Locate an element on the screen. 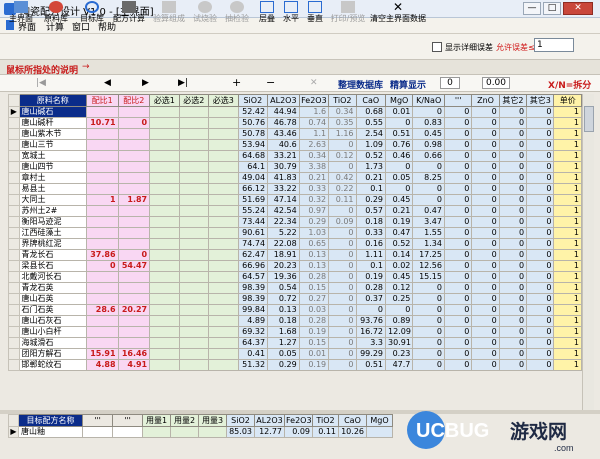 Image resolution: width=600 pixels, height=459 pixels. table-cell: 3.47 is located at coordinates (428, 222).